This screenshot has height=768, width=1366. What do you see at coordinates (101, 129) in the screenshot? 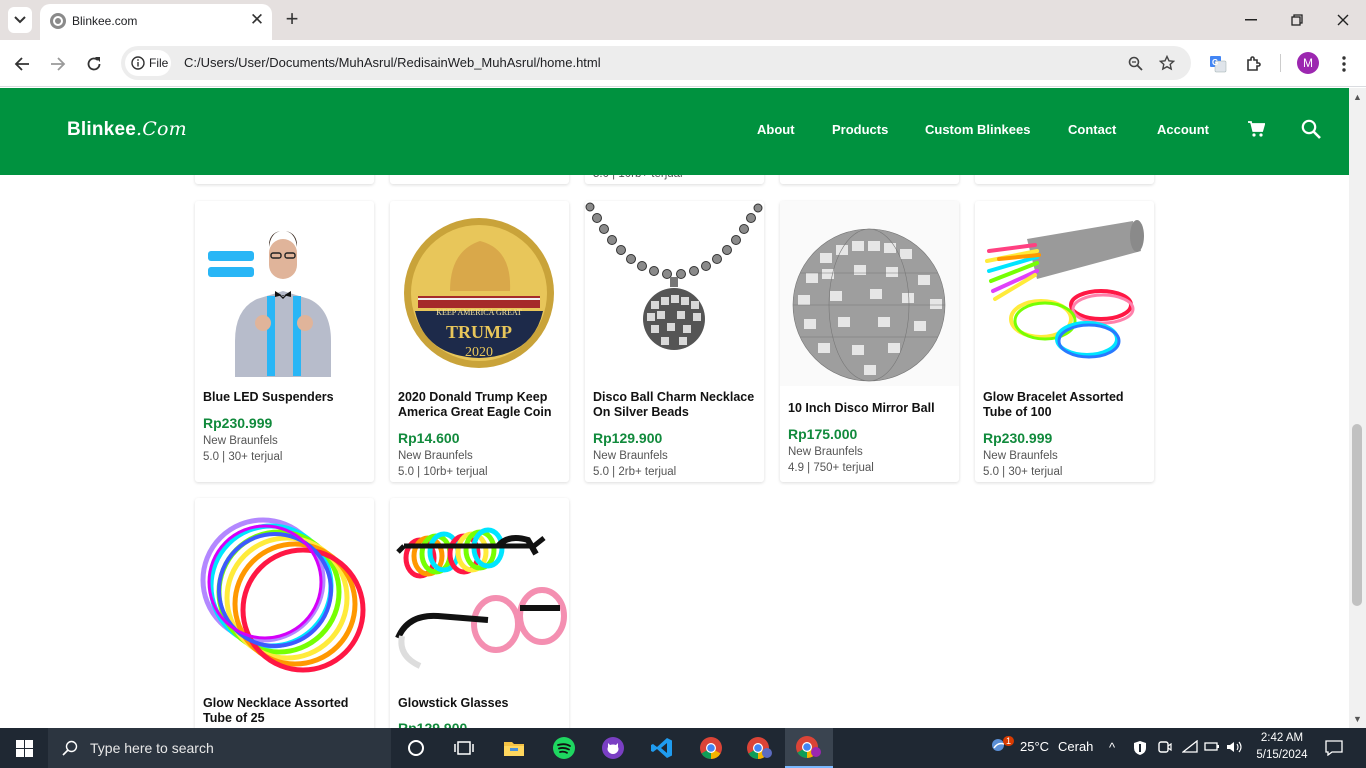
I see `logo-main: Blinkee` at bounding box center [101, 129].